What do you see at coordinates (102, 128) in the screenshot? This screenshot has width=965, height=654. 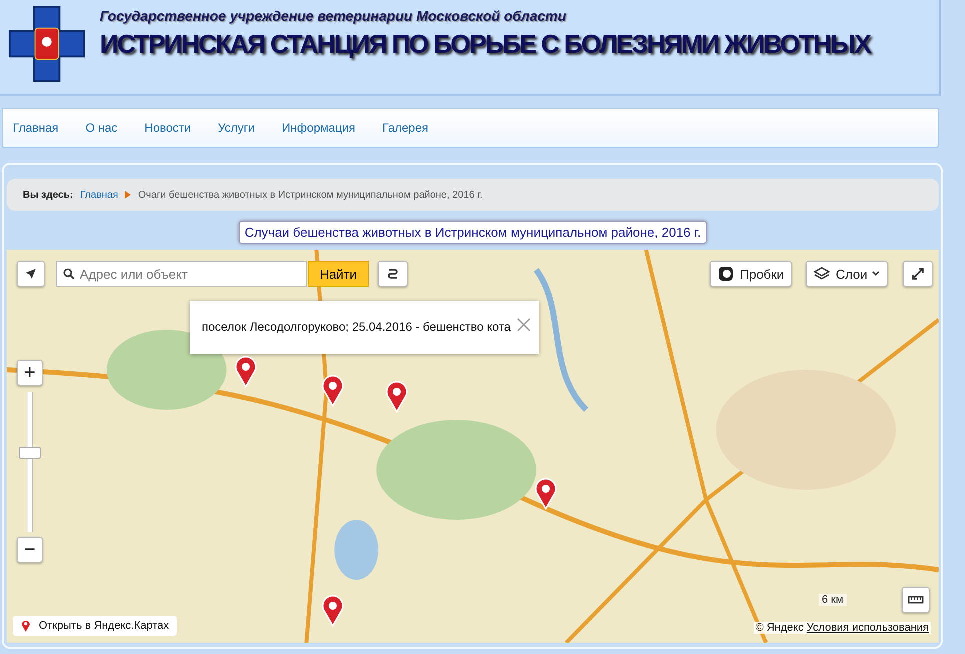 I see `nav-link: О нас` at bounding box center [102, 128].